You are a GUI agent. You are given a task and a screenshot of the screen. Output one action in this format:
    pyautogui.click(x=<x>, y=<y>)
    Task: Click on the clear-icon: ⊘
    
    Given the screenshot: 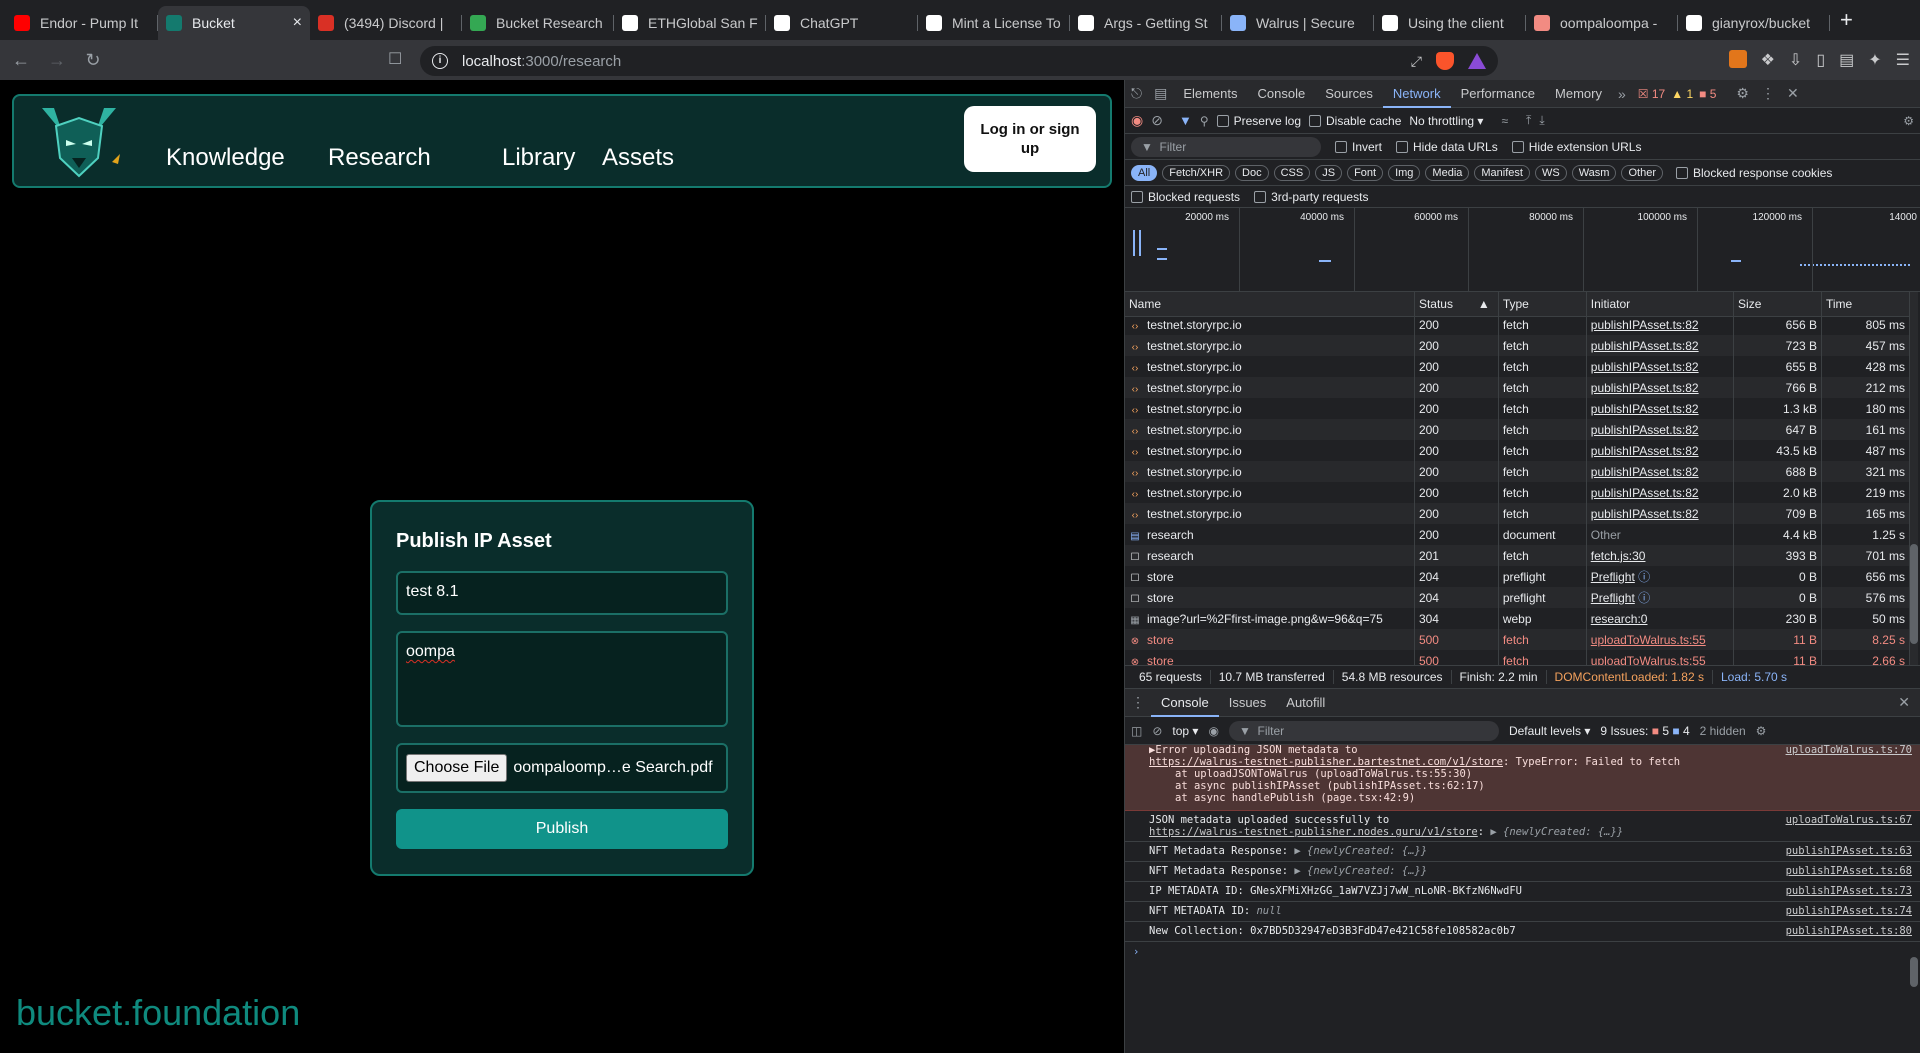 What is the action you would take?
    pyautogui.click(x=1157, y=120)
    